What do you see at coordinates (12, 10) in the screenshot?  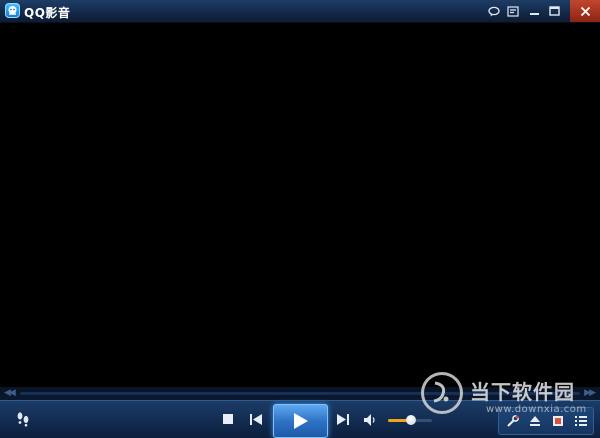 I see `qq-player-logo-icon` at bounding box center [12, 10].